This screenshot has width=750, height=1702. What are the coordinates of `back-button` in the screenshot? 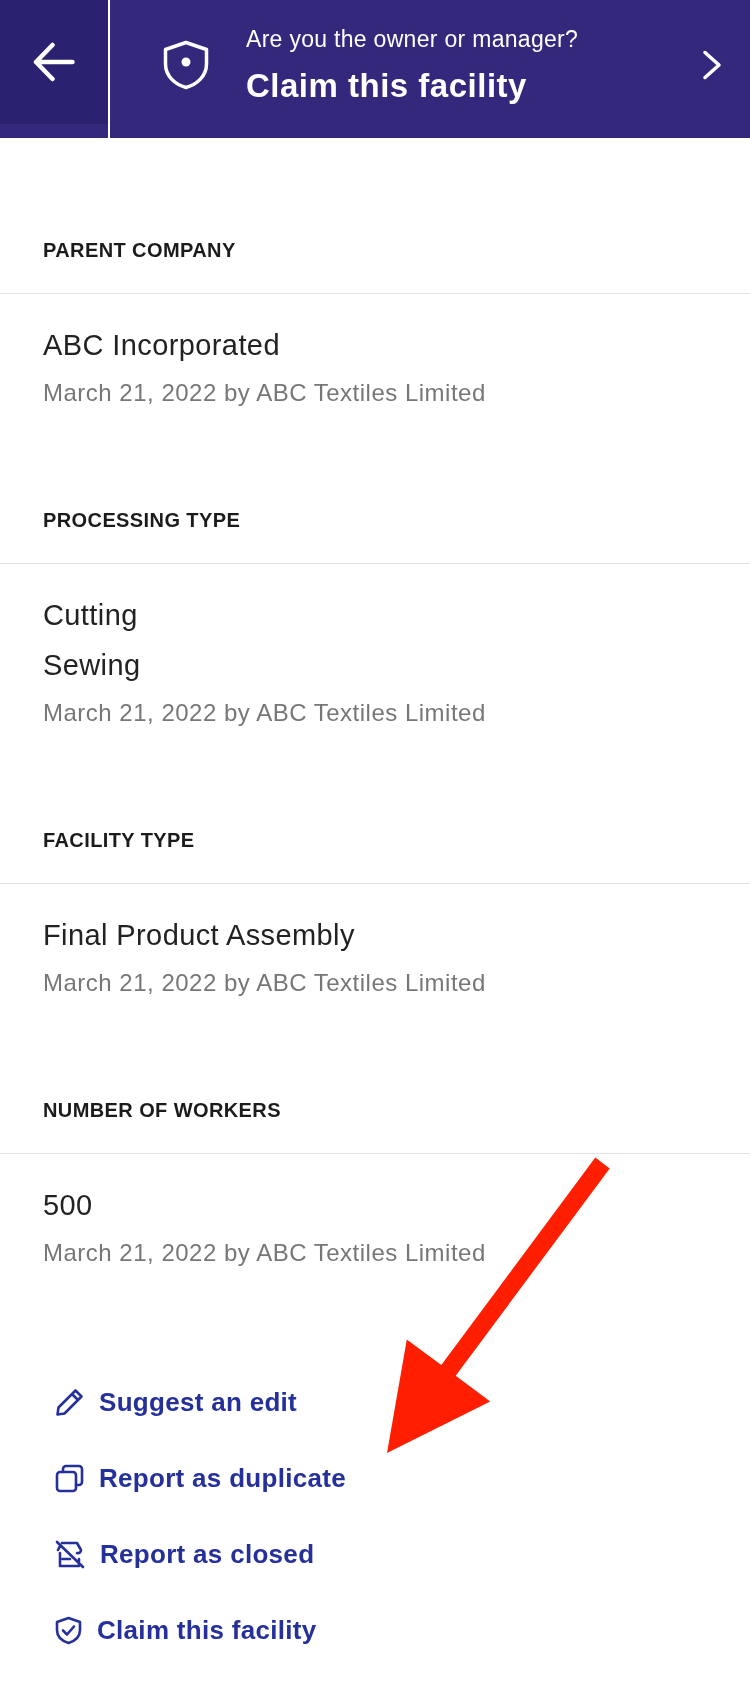 It's located at (54, 62).